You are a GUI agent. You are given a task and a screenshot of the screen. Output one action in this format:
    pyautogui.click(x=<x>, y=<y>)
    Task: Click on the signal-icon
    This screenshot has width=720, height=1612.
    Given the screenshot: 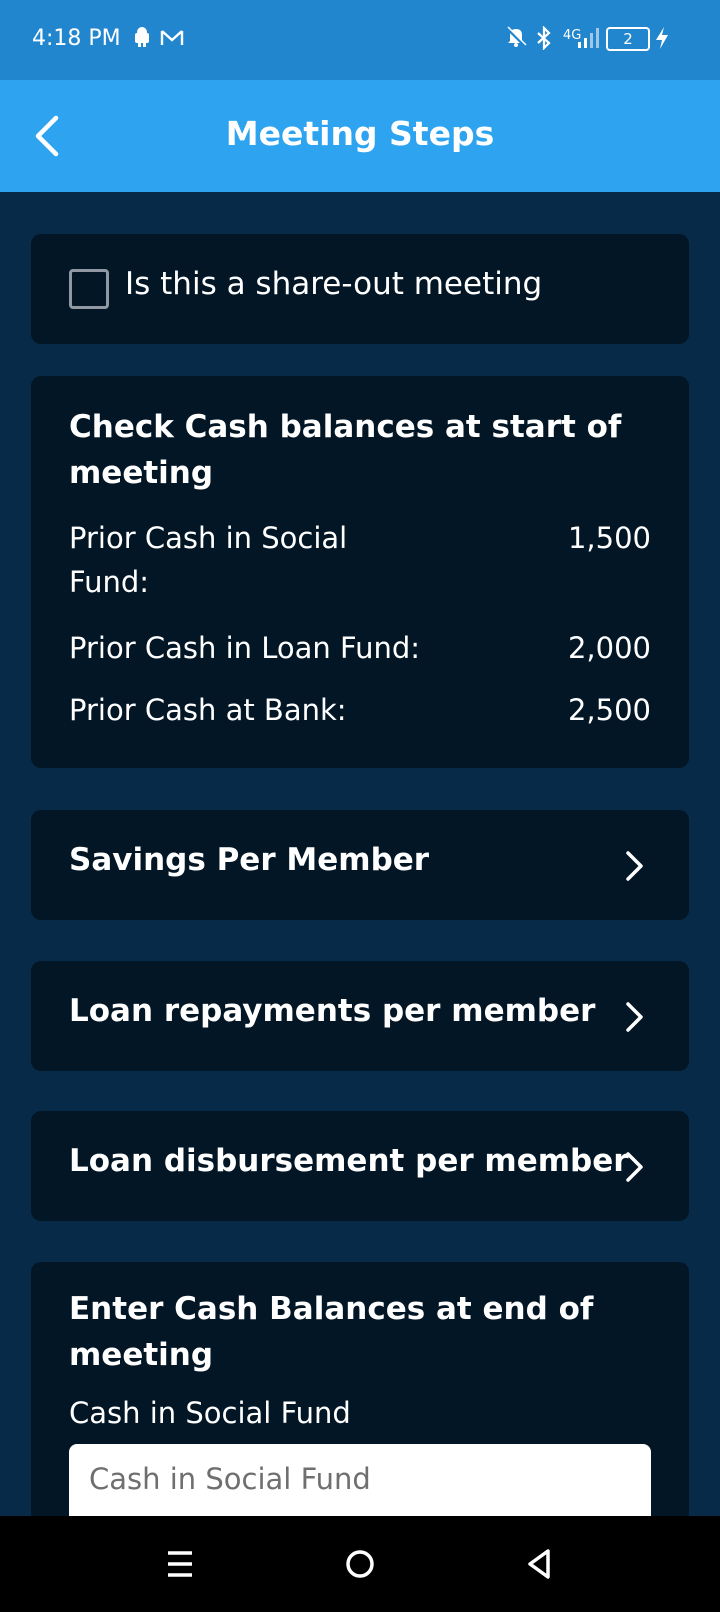 What is the action you would take?
    pyautogui.click(x=589, y=41)
    